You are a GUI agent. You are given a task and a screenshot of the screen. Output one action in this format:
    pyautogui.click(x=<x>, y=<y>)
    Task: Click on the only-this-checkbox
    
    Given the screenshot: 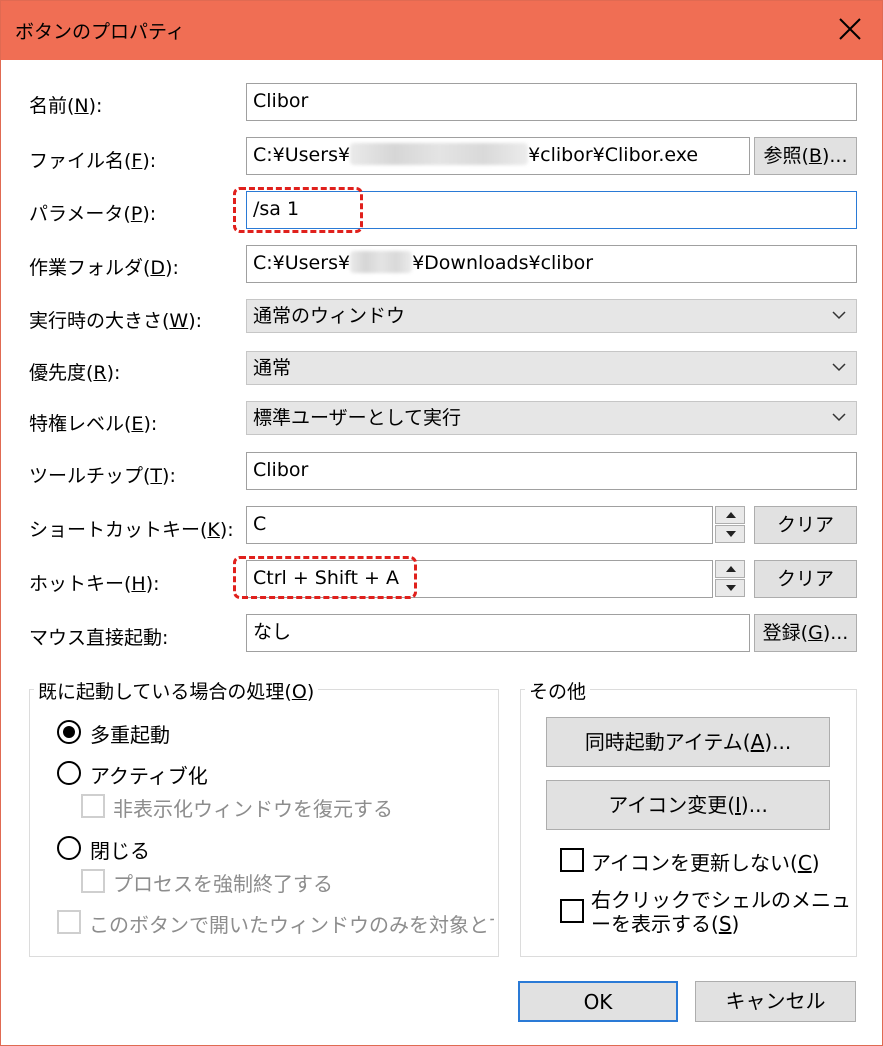 What is the action you would take?
    pyautogui.click(x=69, y=922)
    